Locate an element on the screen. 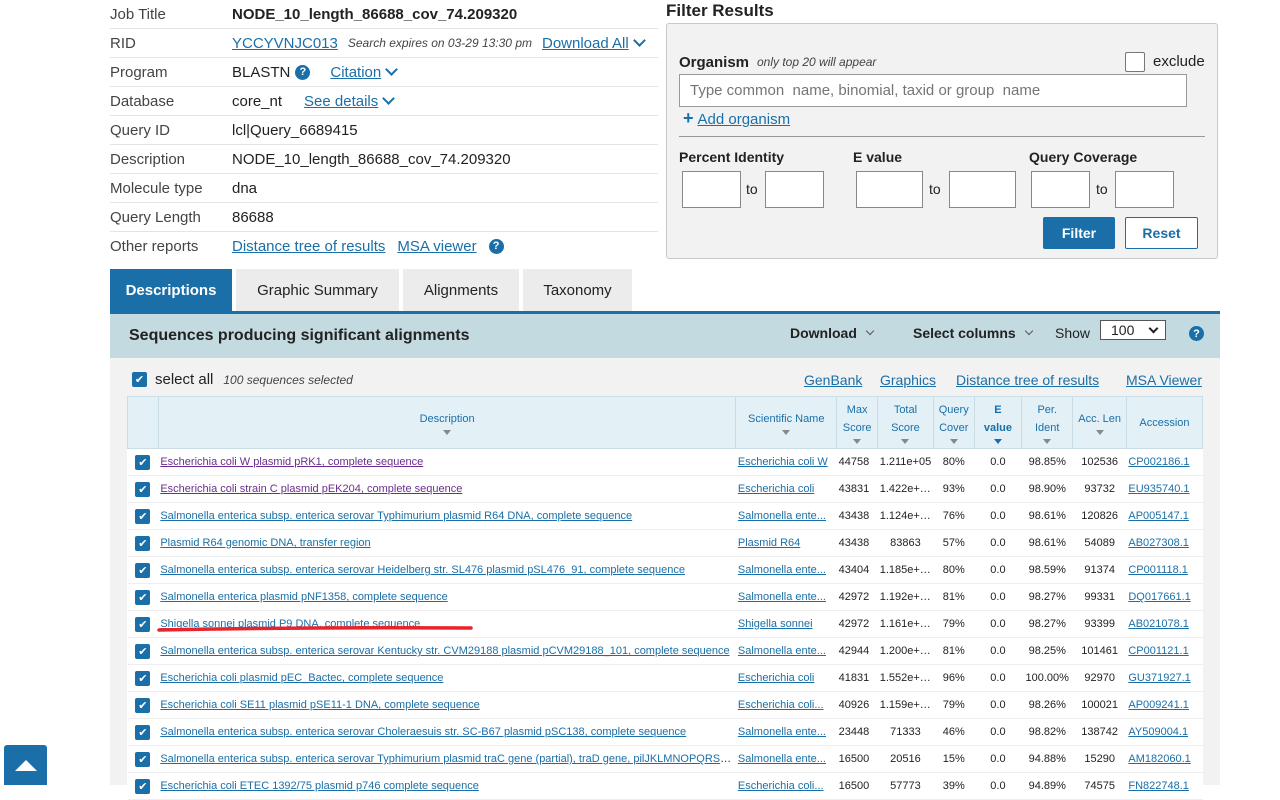  header-acc-len: Acc. Len is located at coordinates (1099, 422).